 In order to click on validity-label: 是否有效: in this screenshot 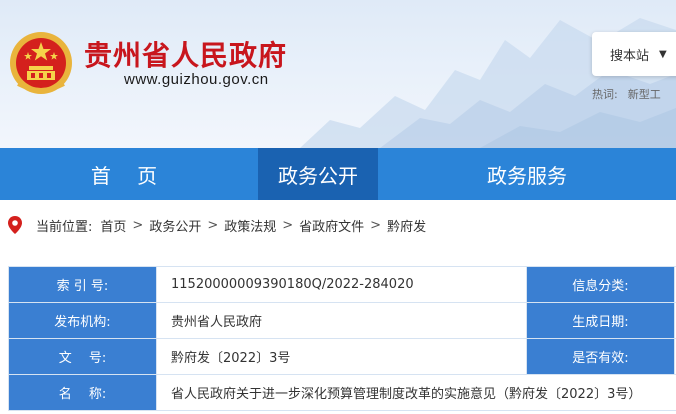, I will do `click(600, 356)`.